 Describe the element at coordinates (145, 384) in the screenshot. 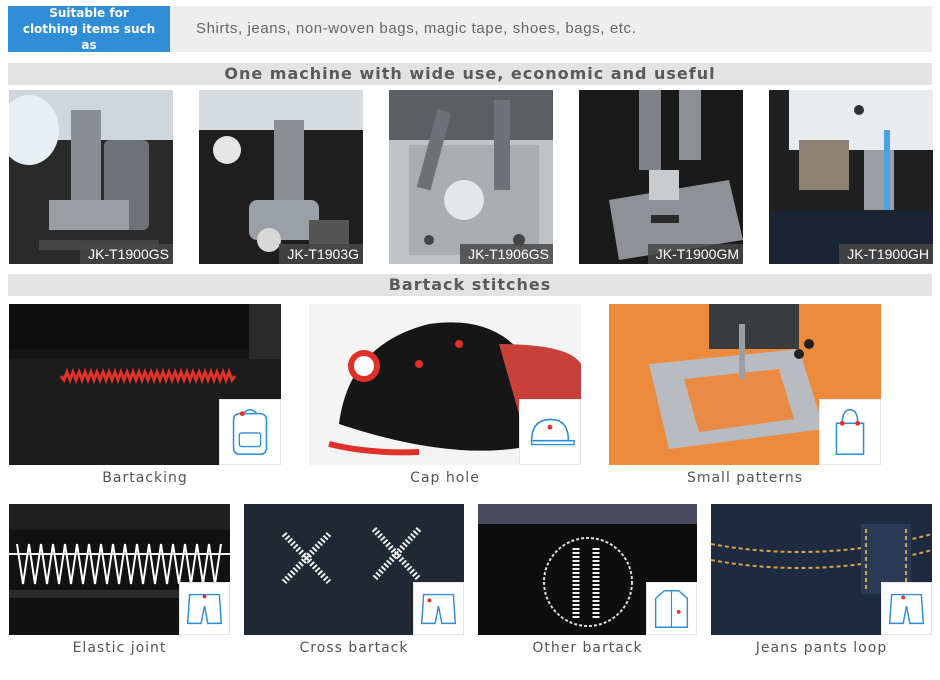

I see `stitch-card-bartacking` at that location.